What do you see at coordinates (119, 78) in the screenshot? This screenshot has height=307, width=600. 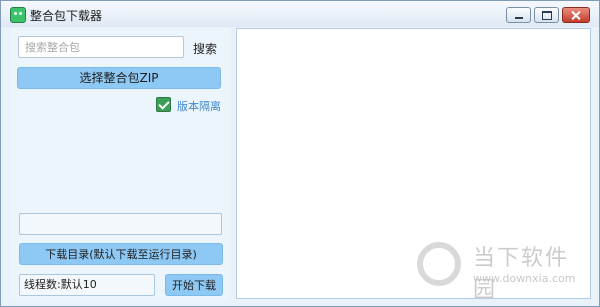 I see `select-zip-button: 选择整合包ZIP` at bounding box center [119, 78].